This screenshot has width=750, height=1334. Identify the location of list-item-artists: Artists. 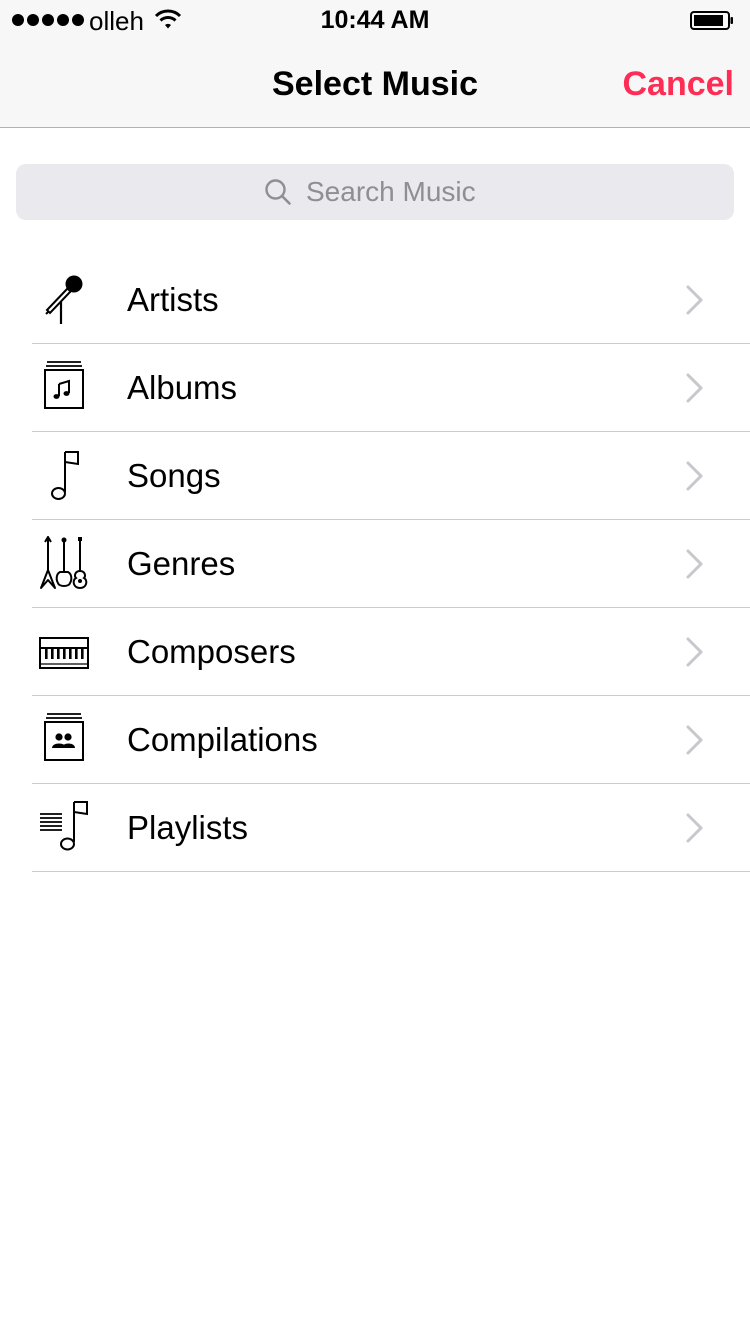
(375, 300).